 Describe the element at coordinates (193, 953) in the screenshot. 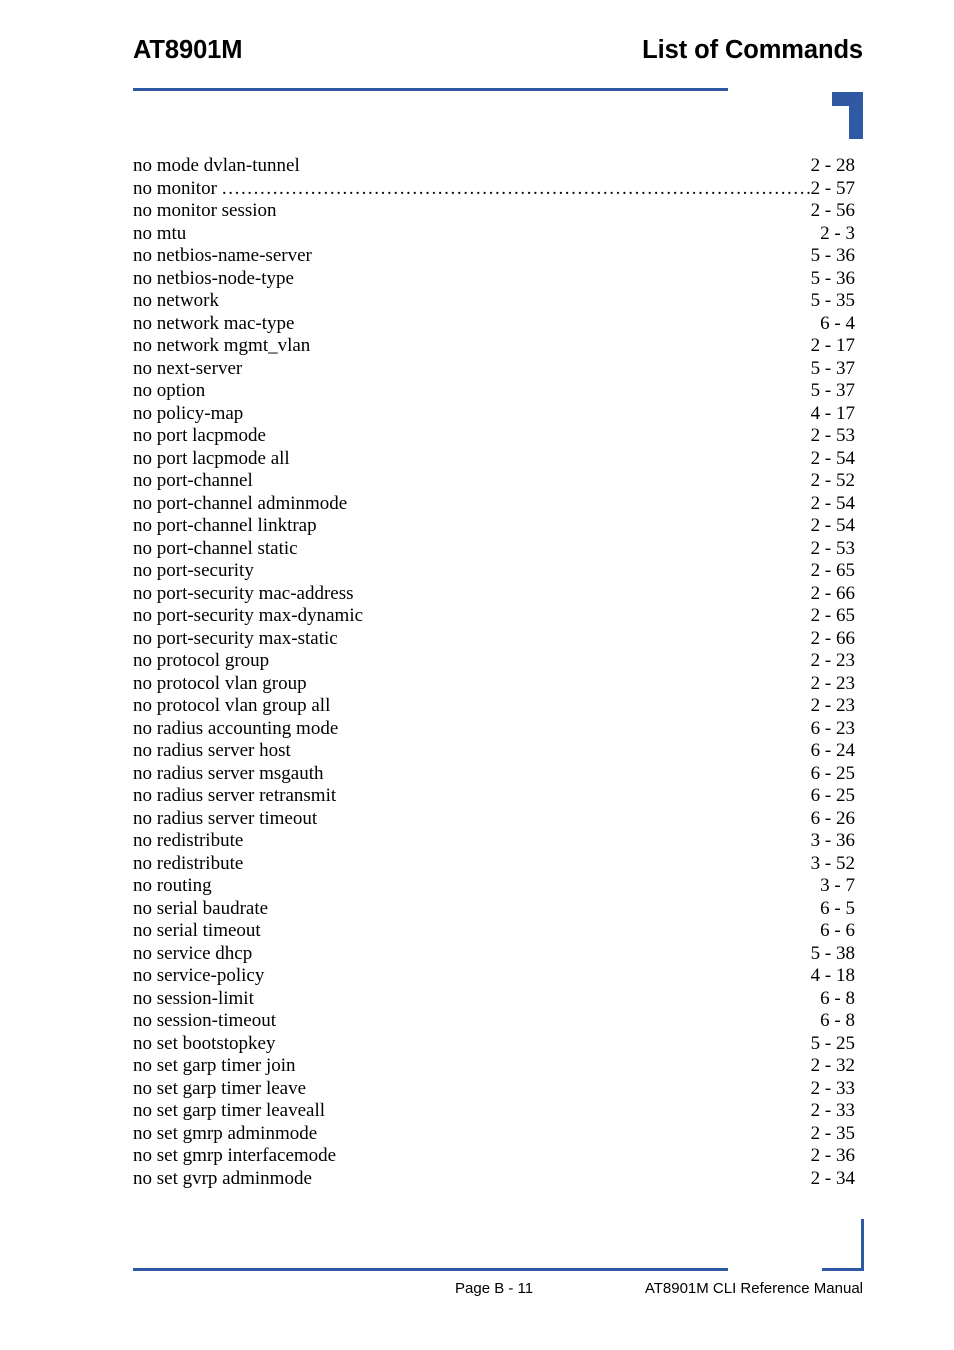

I see `index-entry-label: no service dhcp` at that location.